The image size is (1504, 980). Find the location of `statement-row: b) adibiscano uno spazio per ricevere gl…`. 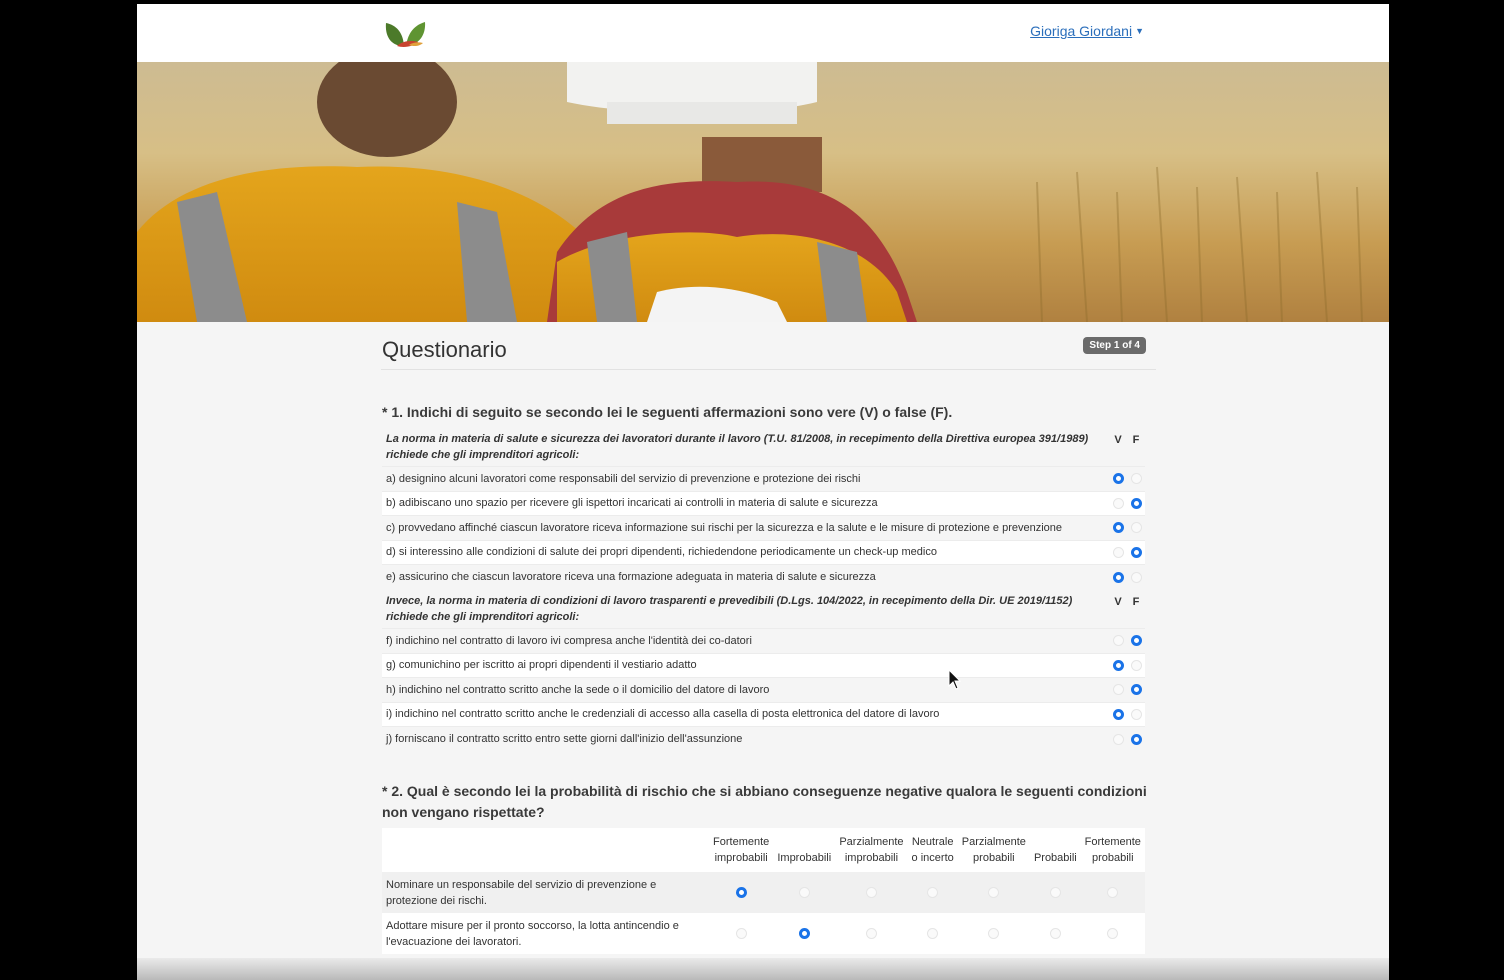

statement-row: b) adibiscano uno spazio per ricevere gl… is located at coordinates (763, 503).